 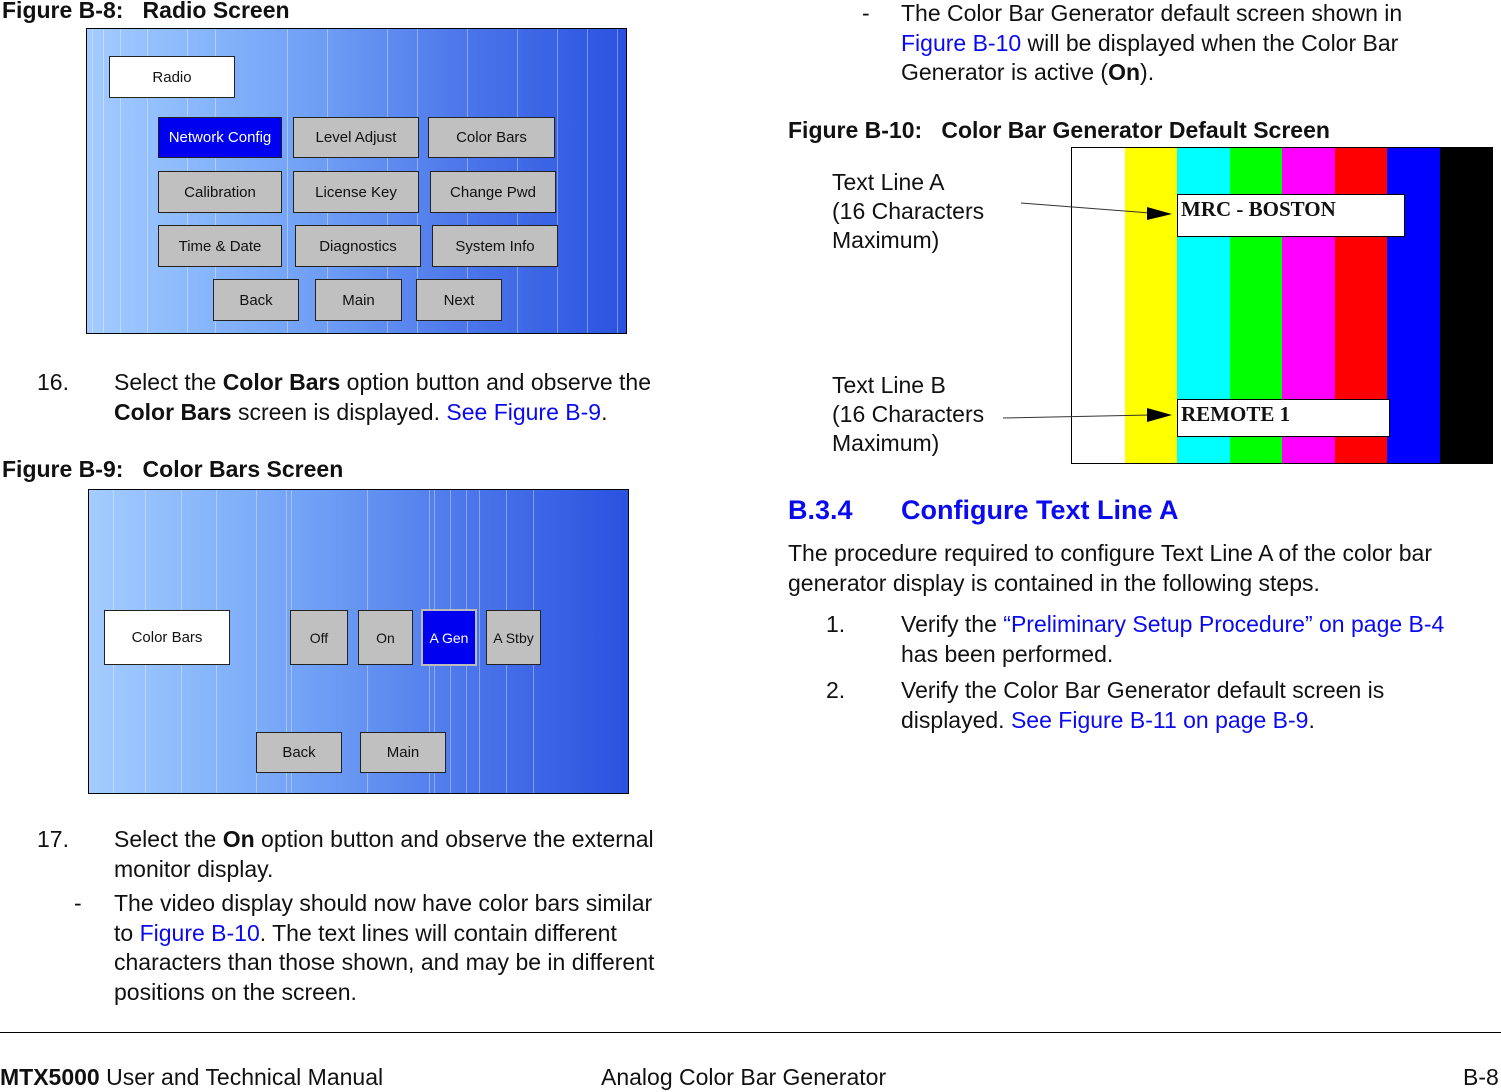 What do you see at coordinates (836, 690) in the screenshot?
I see `section-step-2-number: 2.` at bounding box center [836, 690].